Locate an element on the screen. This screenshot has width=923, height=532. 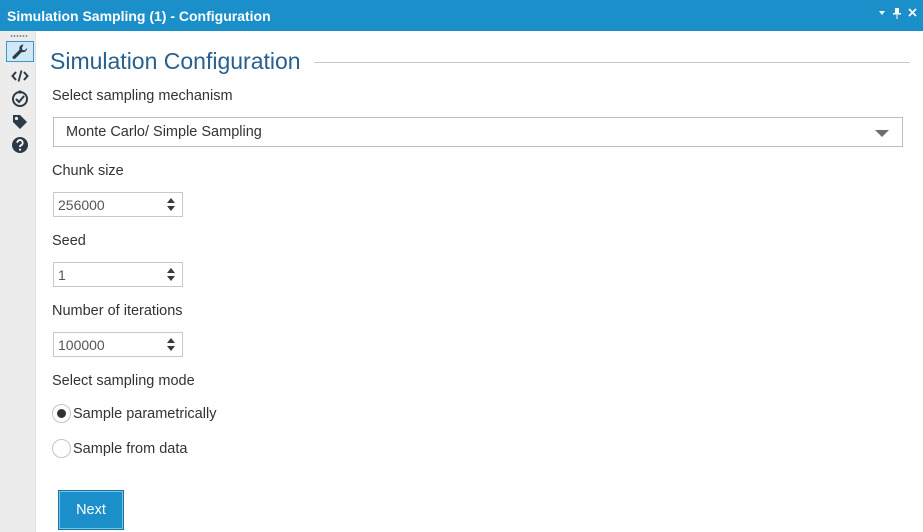
window-titlebar: Simulation Sampling (1) - Configuration is located at coordinates (461, 15).